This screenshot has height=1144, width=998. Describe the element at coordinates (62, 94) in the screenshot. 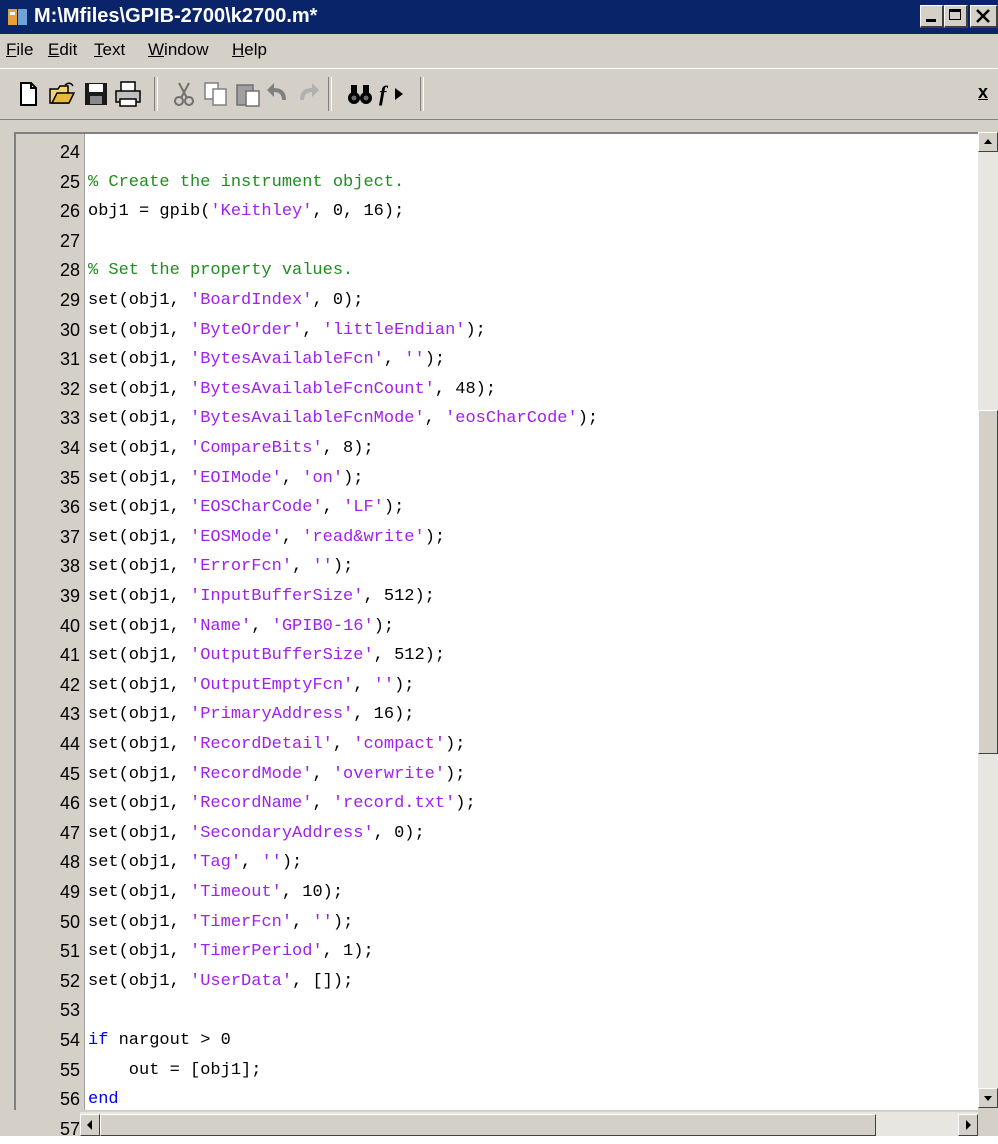

I see `open-folder-icon` at that location.